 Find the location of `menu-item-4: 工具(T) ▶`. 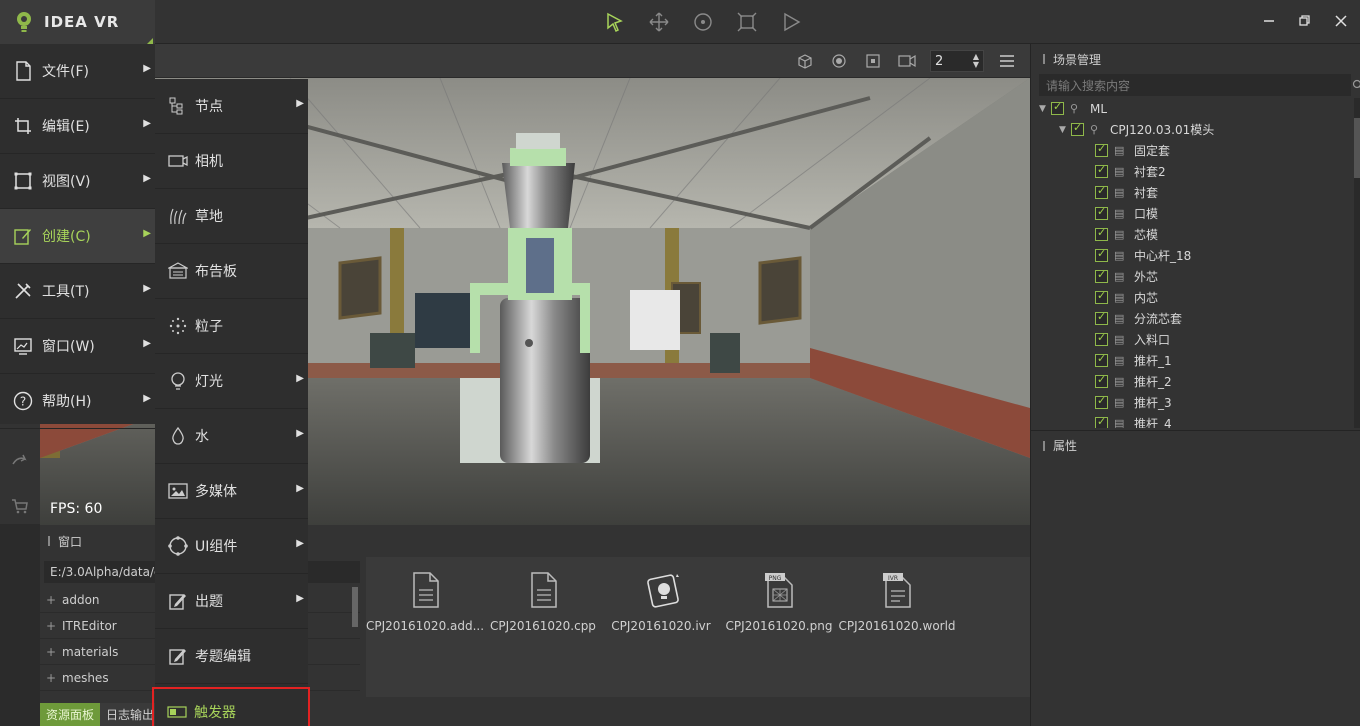

menu-item-4: 工具(T) ▶ is located at coordinates (77, 291).